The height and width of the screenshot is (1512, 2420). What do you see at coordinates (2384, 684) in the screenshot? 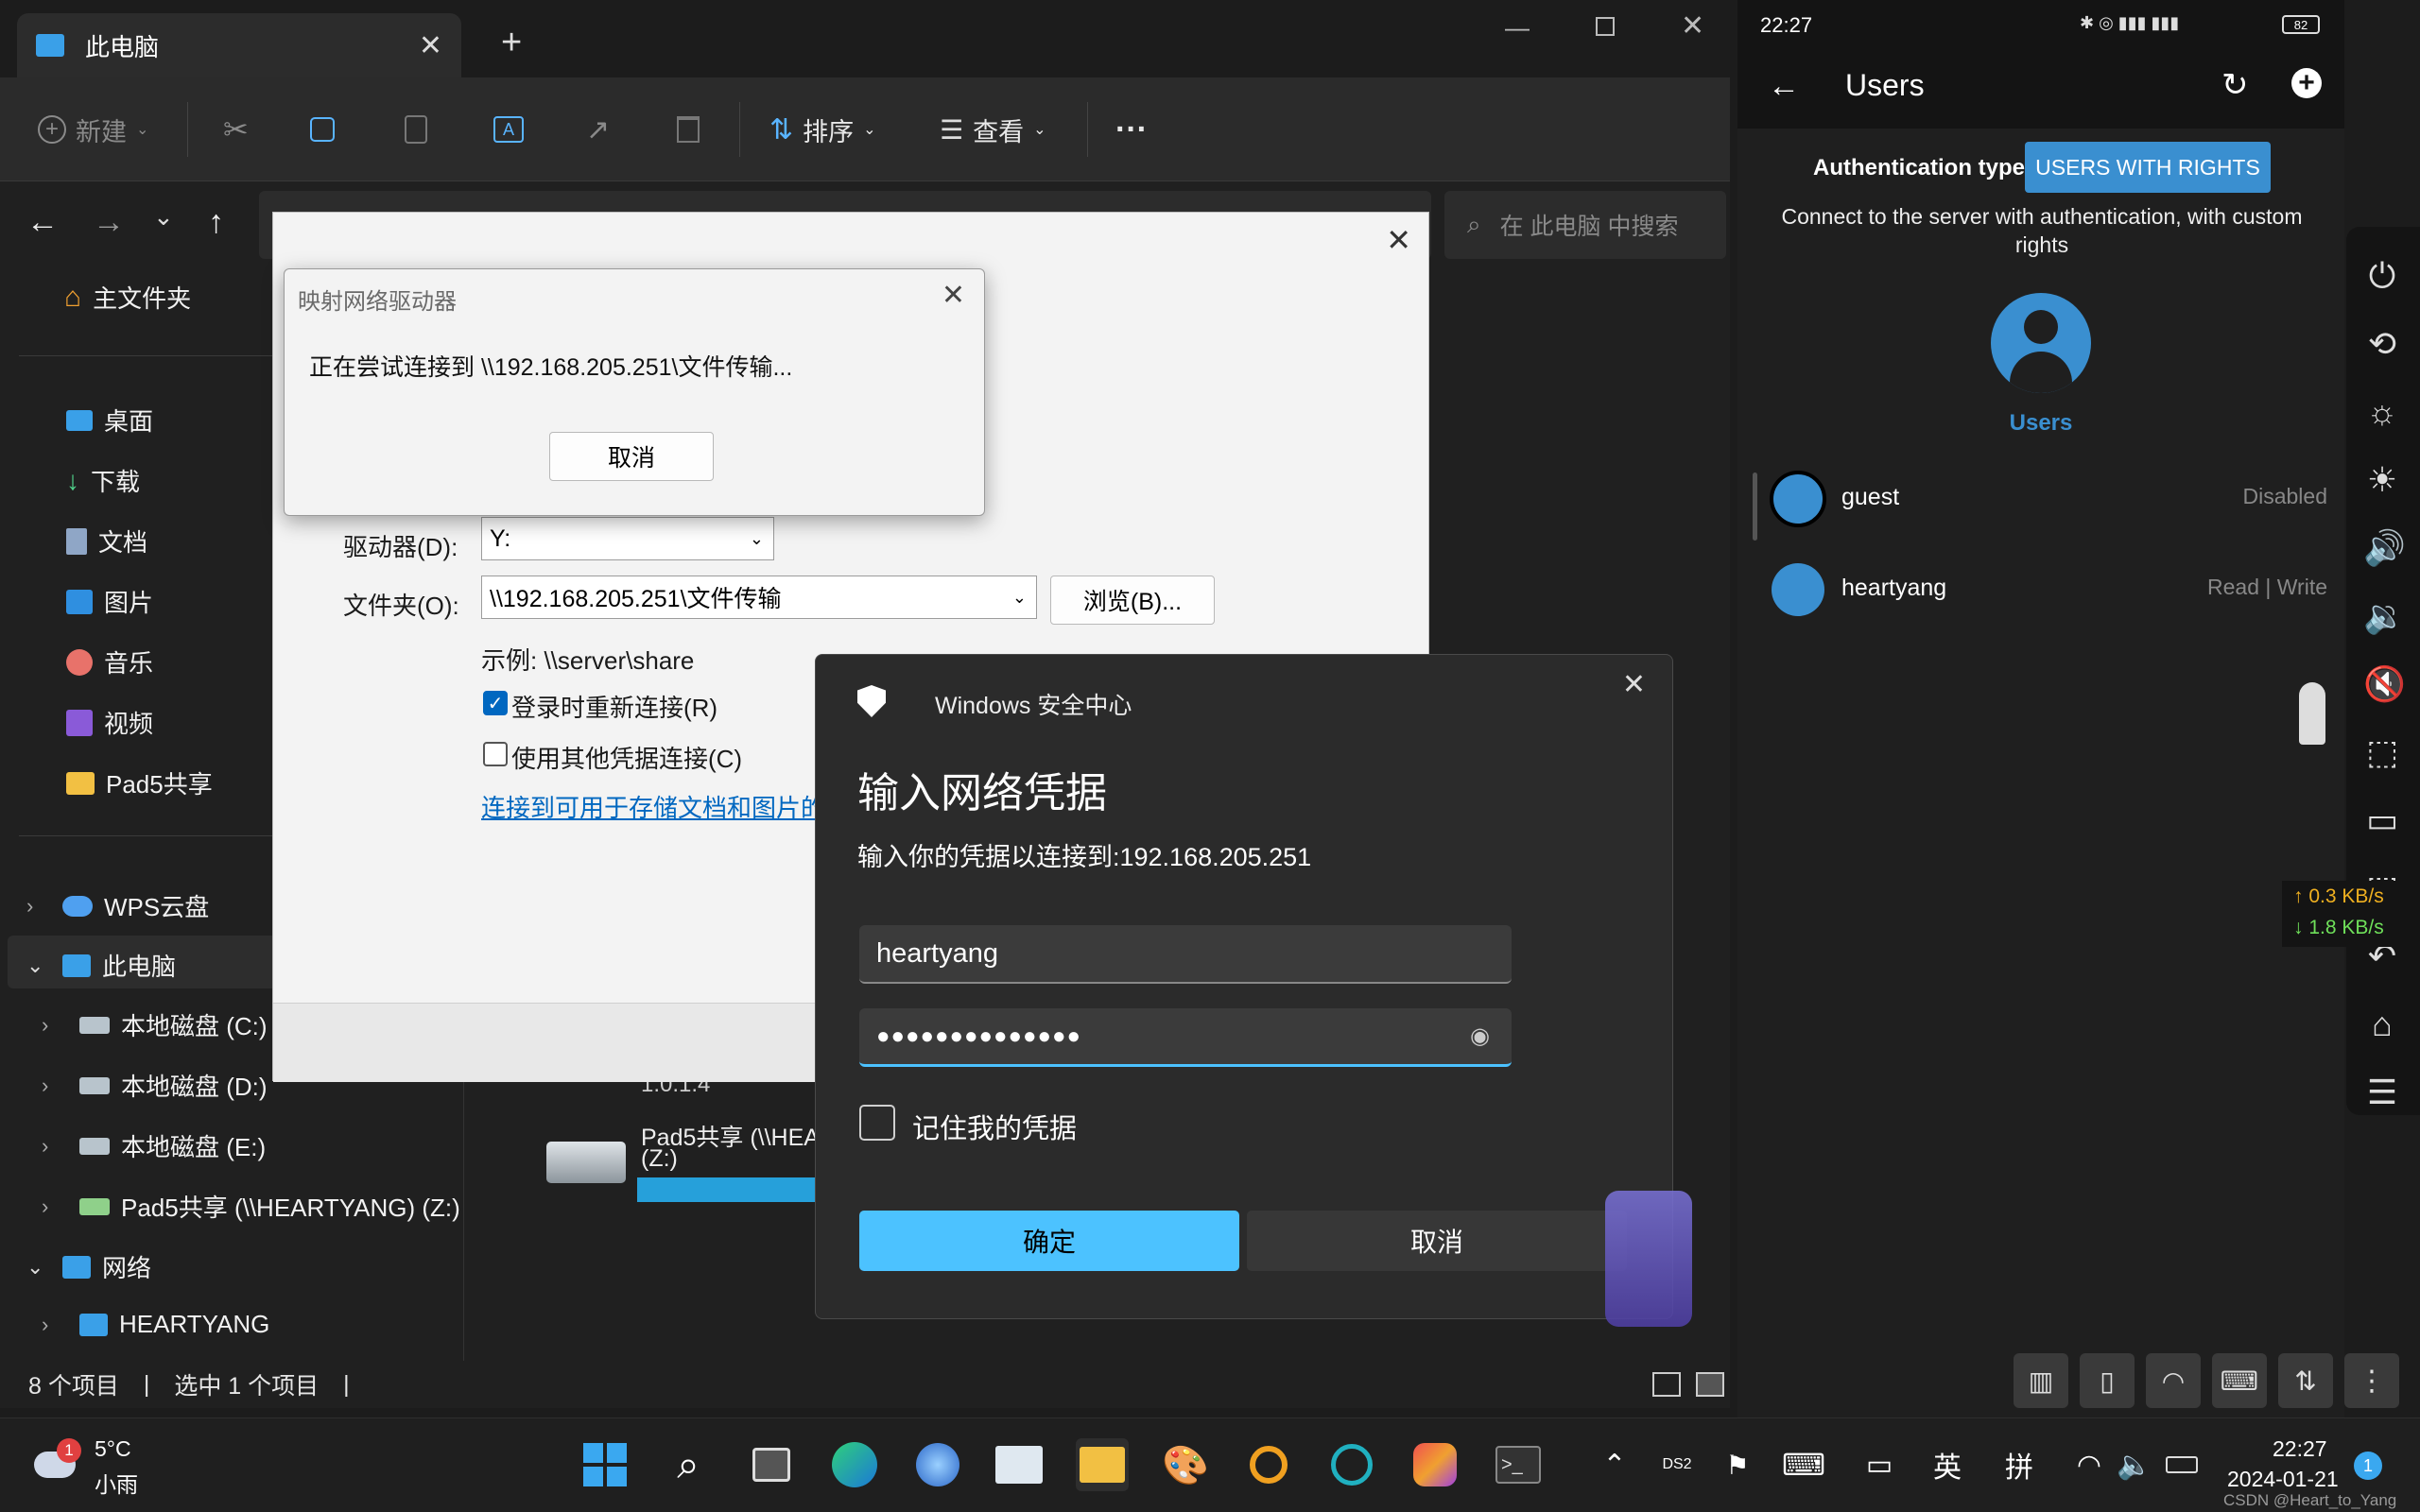
I see `mute-icon: 🔇` at bounding box center [2384, 684].